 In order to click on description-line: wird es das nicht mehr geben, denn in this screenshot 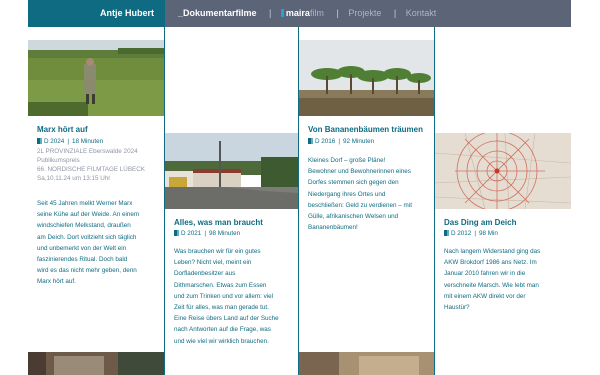, I will do `click(87, 271)`.